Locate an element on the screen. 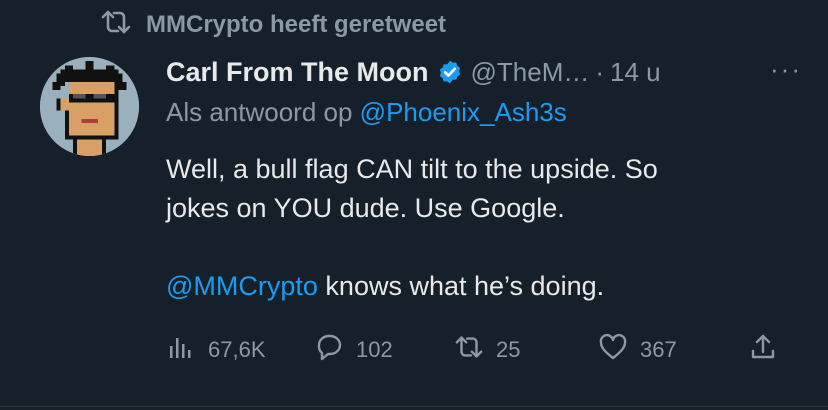  tweet-line: jokes on YOU dude. Use Google. is located at coordinates (365, 208).